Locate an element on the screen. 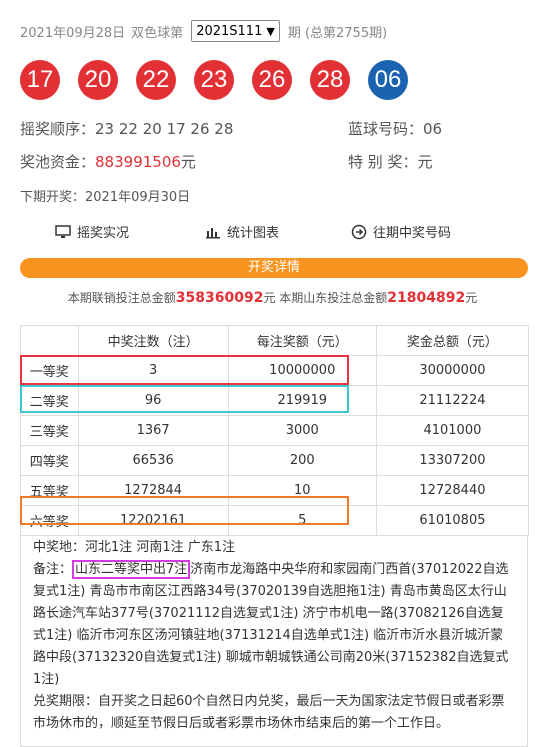 The width and height of the screenshot is (545, 747). blue-number-label: 蓝球号码： is located at coordinates (386, 129).